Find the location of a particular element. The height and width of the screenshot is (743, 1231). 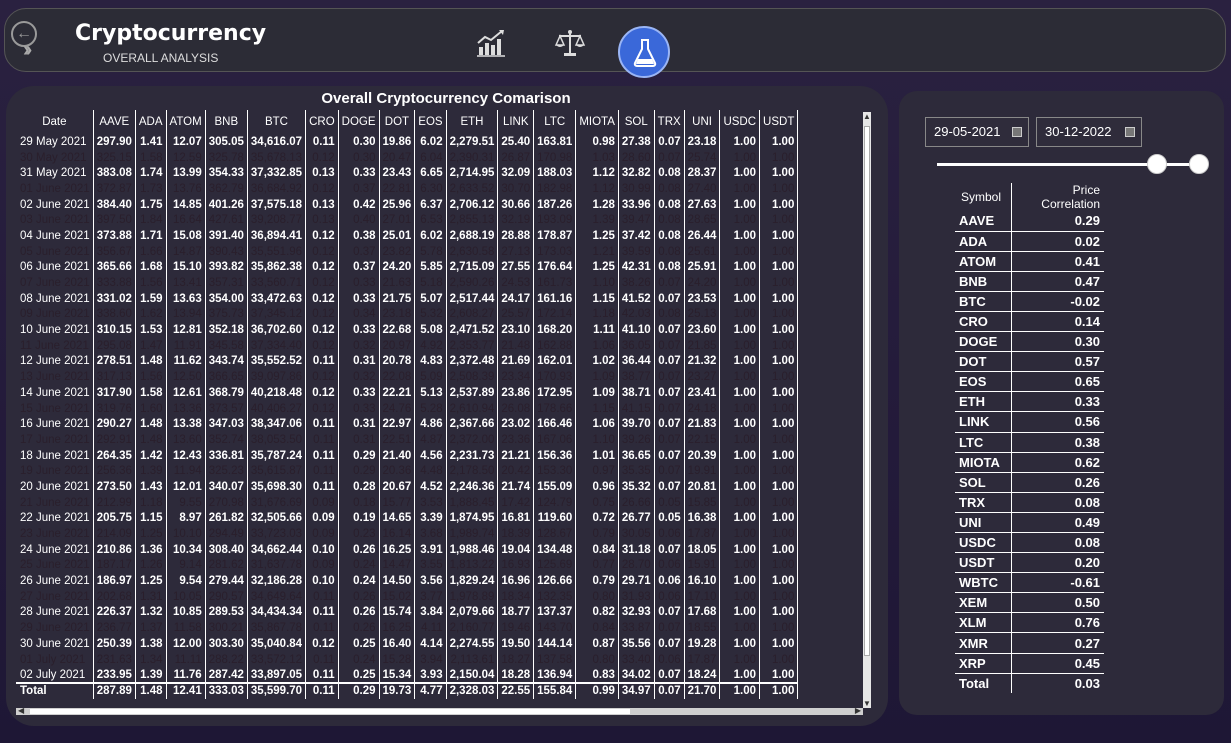

vertical-scrollbar: ▲ ▼ is located at coordinates (867, 410).